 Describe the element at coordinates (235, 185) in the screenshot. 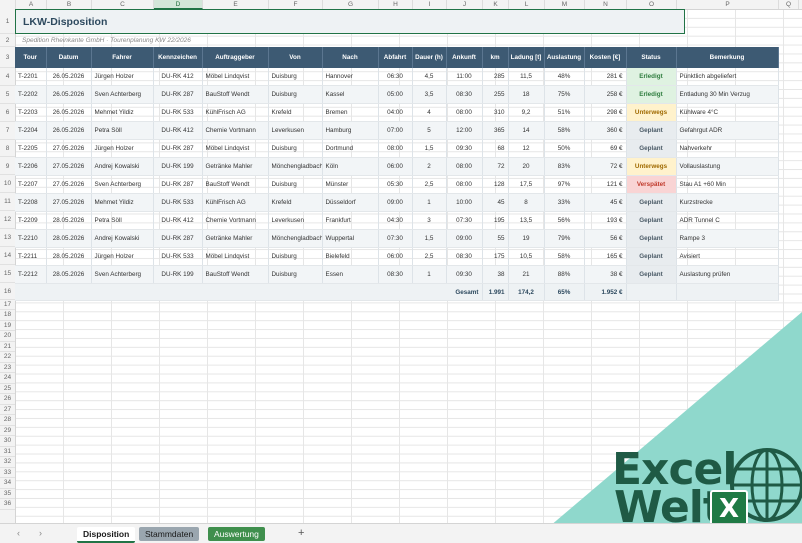

I see `table-cell: BauStoff Wendt` at that location.